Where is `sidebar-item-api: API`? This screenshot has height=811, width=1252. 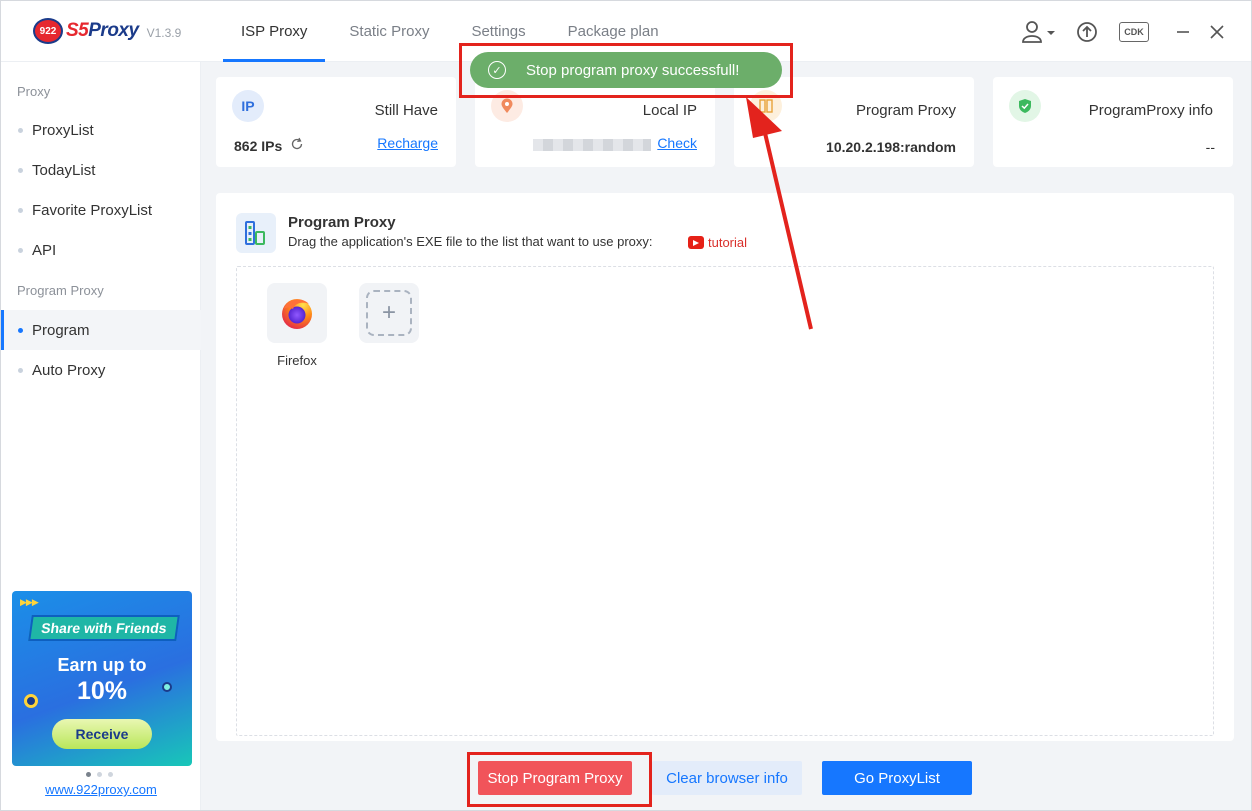
sidebar-item-api: API is located at coordinates (101, 250).